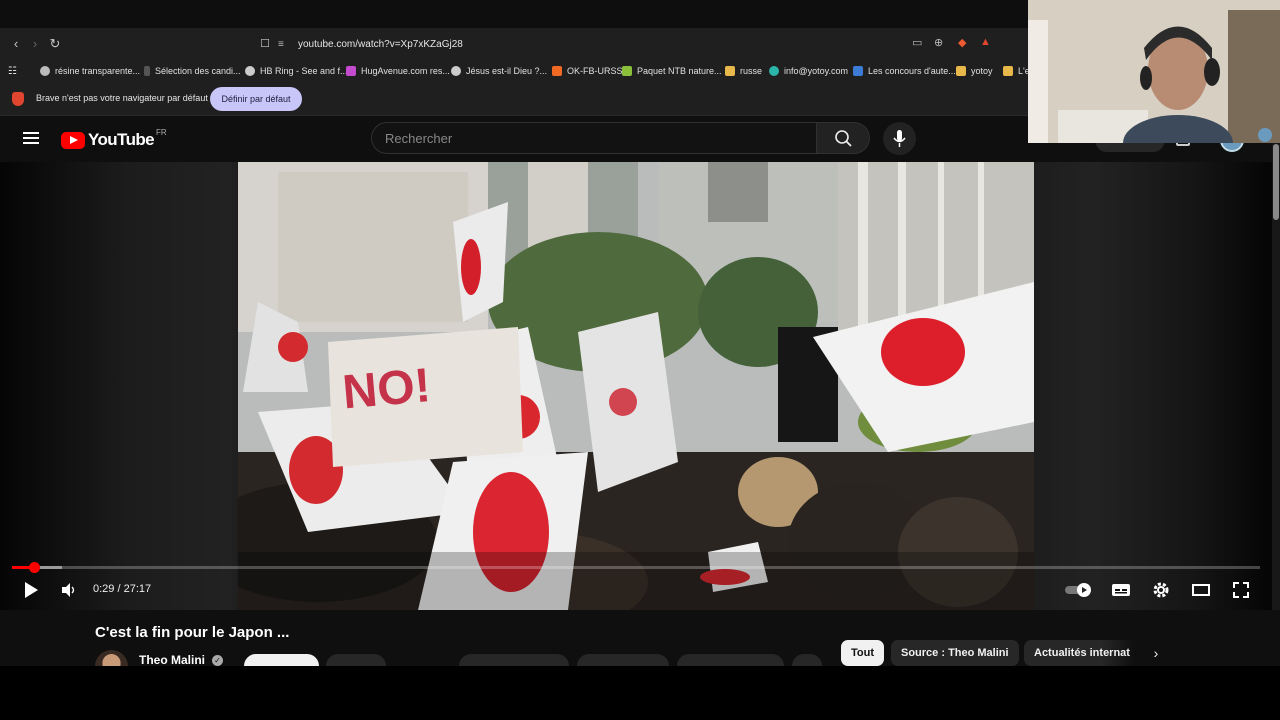  I want to click on time-display: 0:29 / 27:17, so click(122, 589).